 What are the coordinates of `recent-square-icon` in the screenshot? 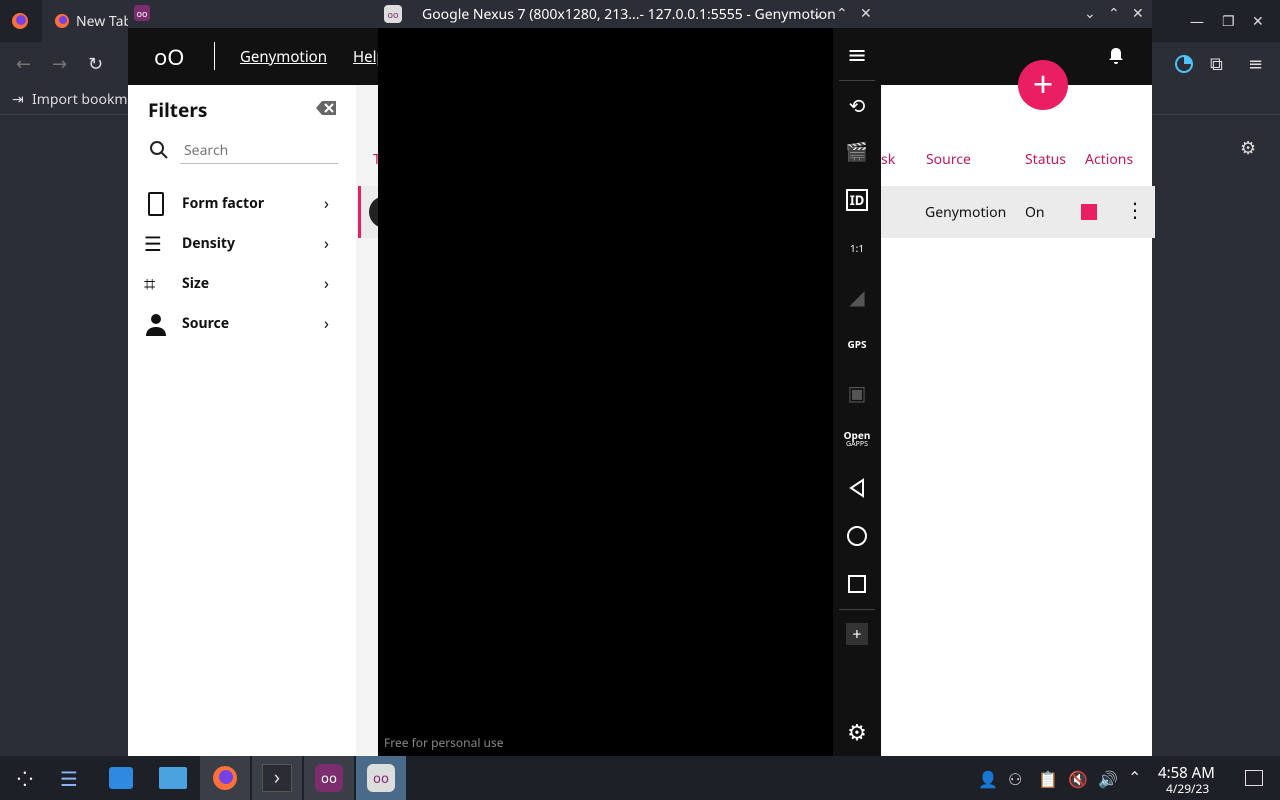 It's located at (857, 584).